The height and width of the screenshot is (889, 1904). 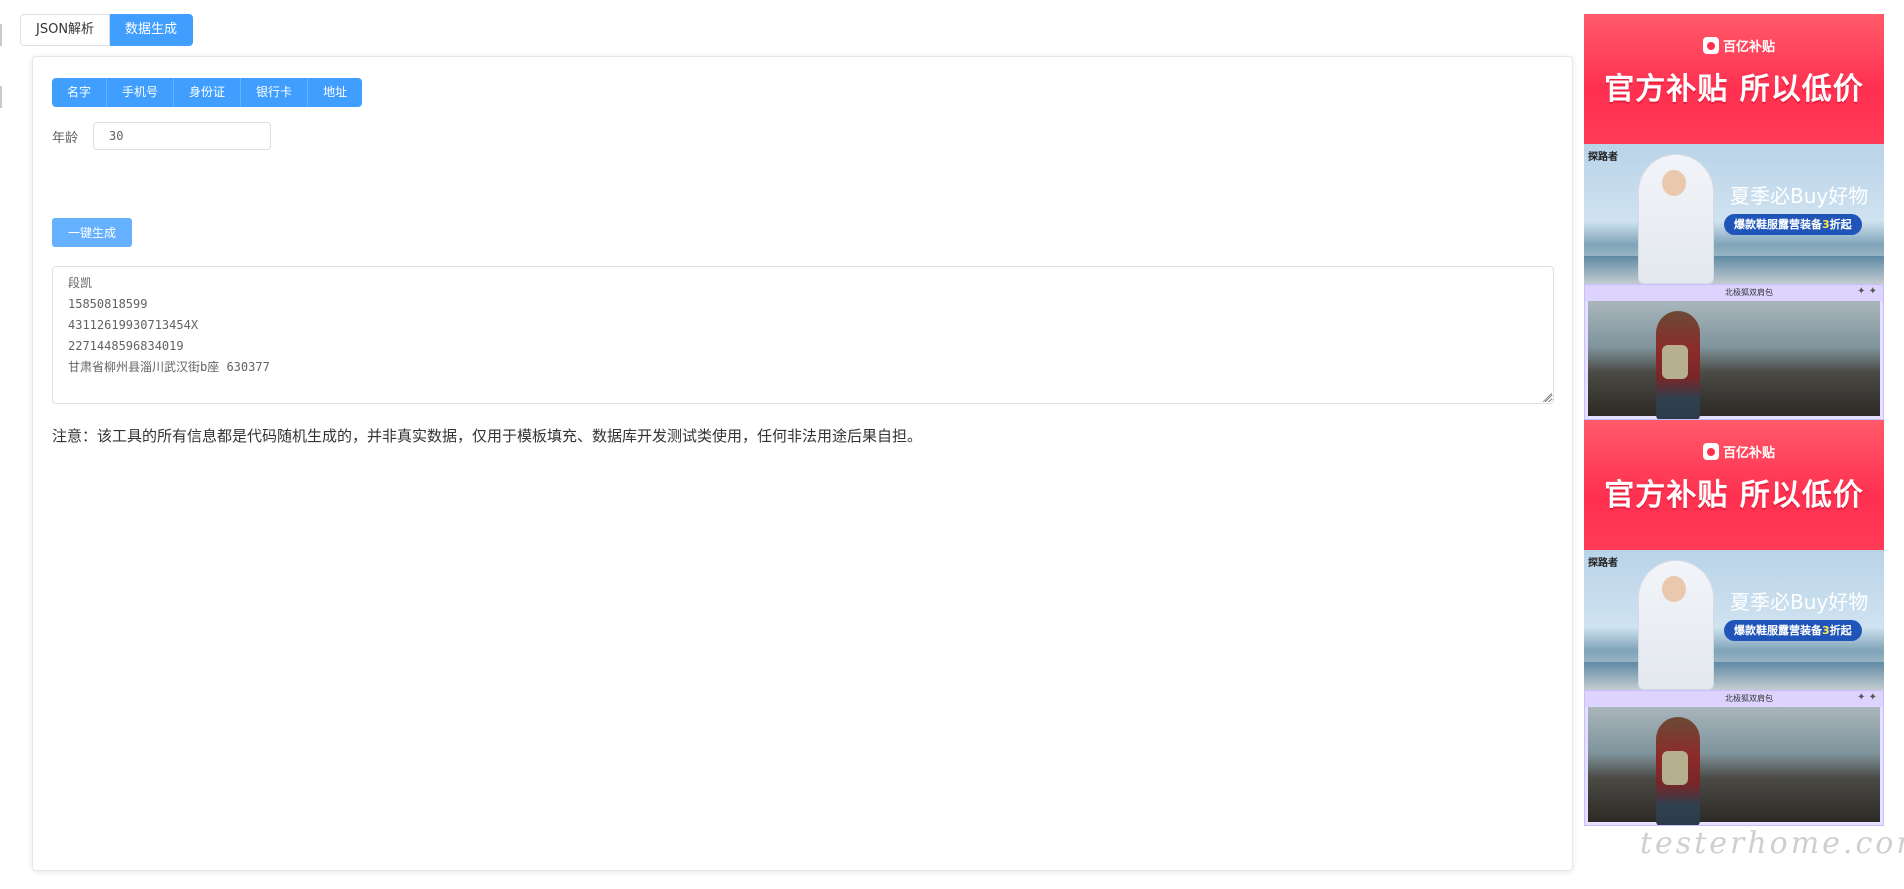 I want to click on gen-tab-address: 地址, so click(x=335, y=92).